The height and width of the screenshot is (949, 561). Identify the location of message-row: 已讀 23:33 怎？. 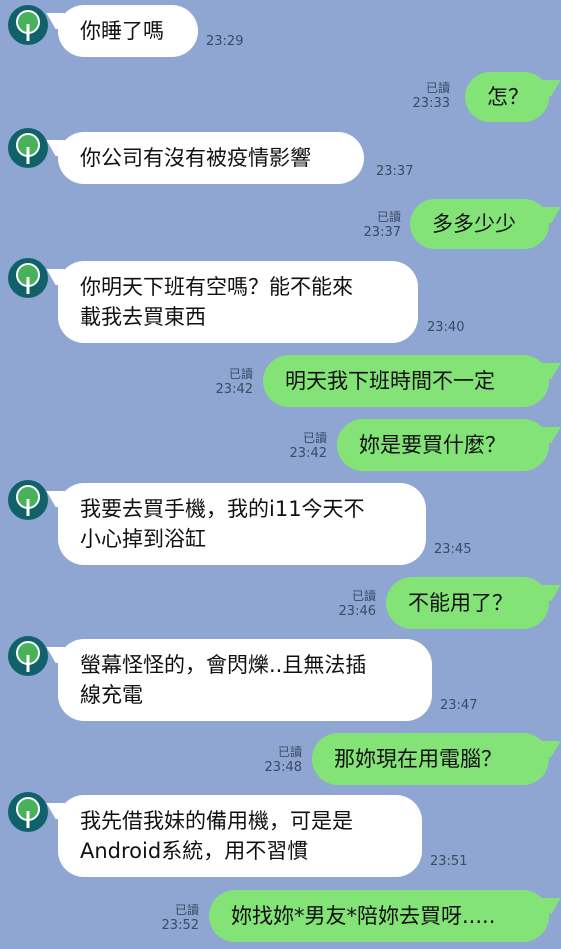
(280, 98).